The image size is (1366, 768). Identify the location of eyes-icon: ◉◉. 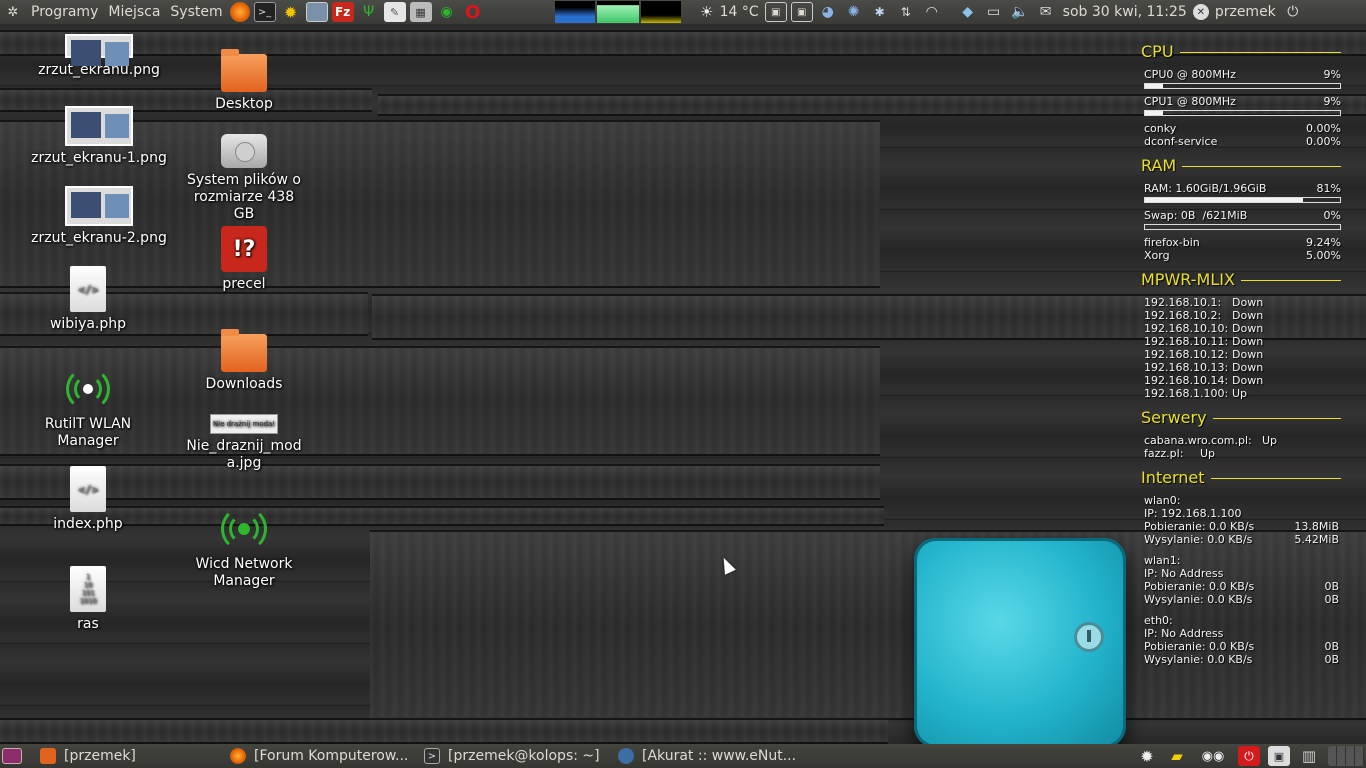
(1213, 756).